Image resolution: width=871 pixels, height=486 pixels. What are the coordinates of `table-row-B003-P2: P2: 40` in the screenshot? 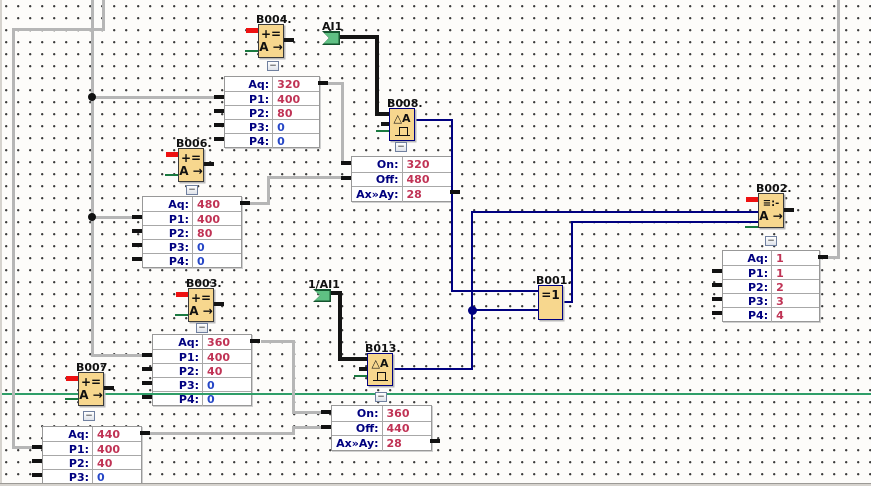 It's located at (202, 370).